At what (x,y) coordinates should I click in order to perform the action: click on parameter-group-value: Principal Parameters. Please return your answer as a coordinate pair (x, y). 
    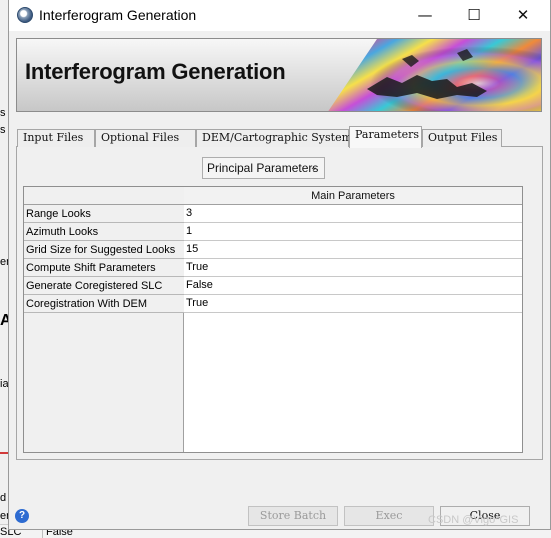
    Looking at the image, I should click on (263, 168).